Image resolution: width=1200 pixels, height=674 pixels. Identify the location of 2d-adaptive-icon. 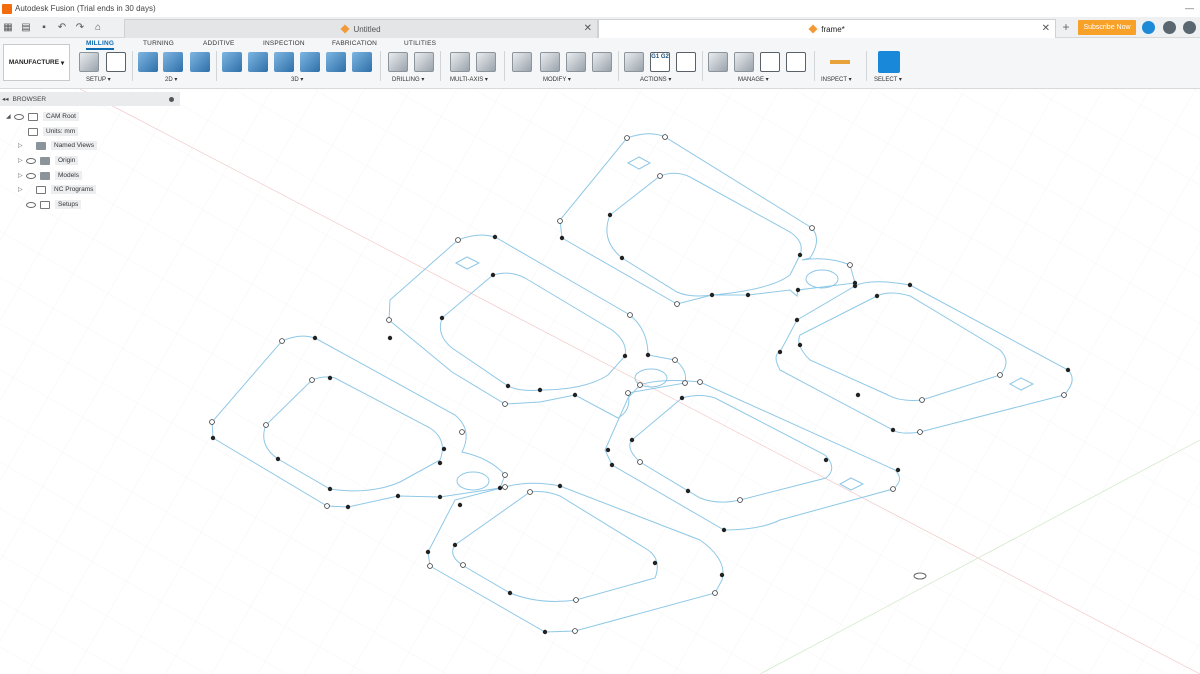
(148, 62).